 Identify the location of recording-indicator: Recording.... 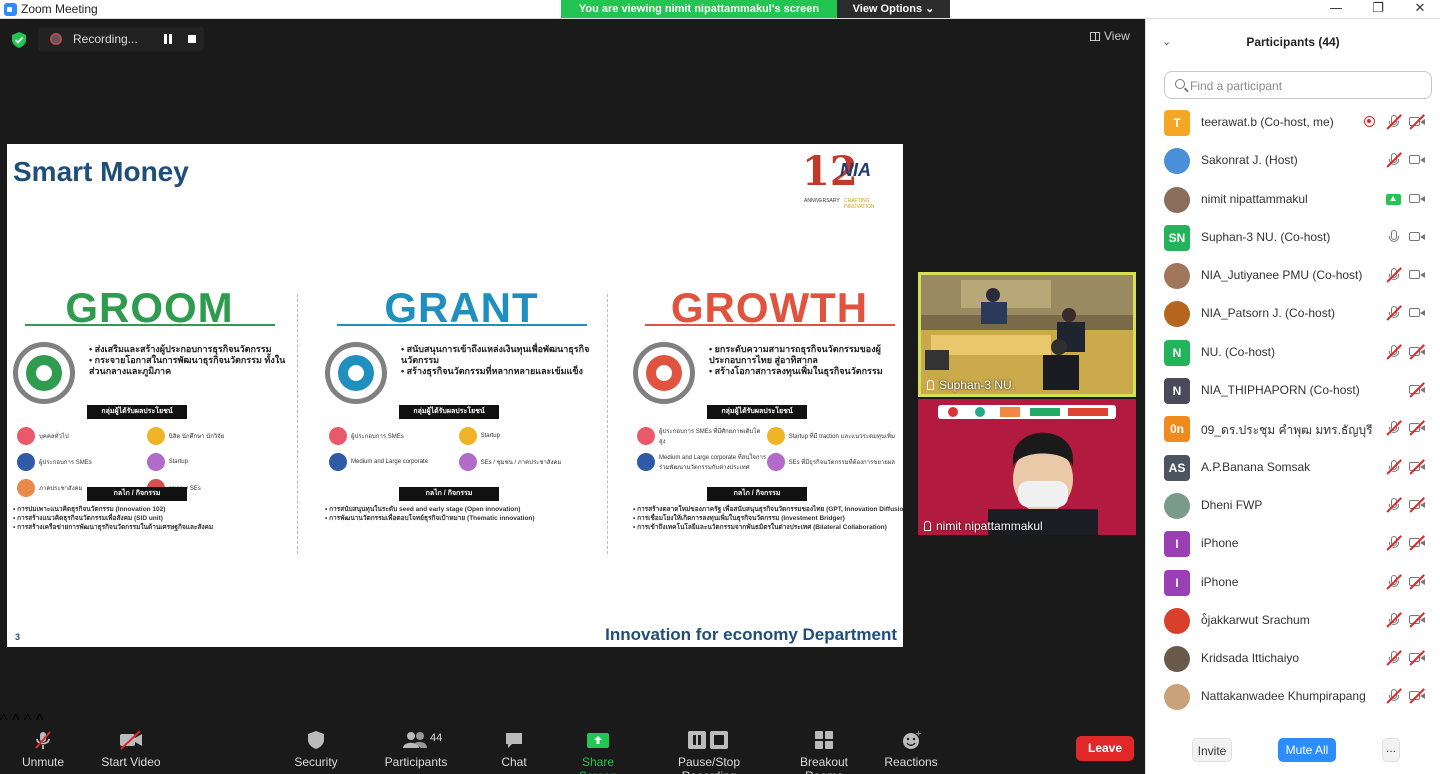
(121, 39).